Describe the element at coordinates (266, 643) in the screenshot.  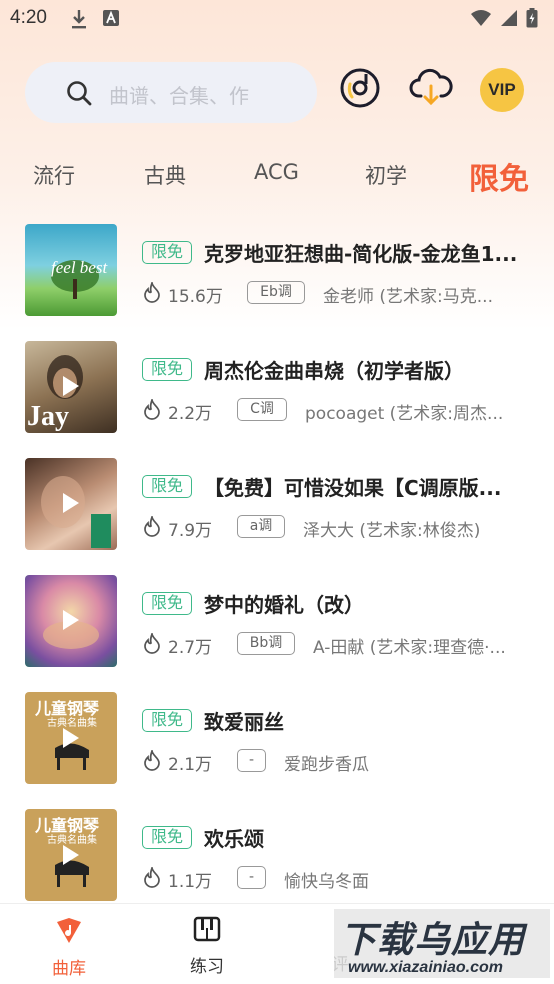
I see `key-tag: Bb调` at that location.